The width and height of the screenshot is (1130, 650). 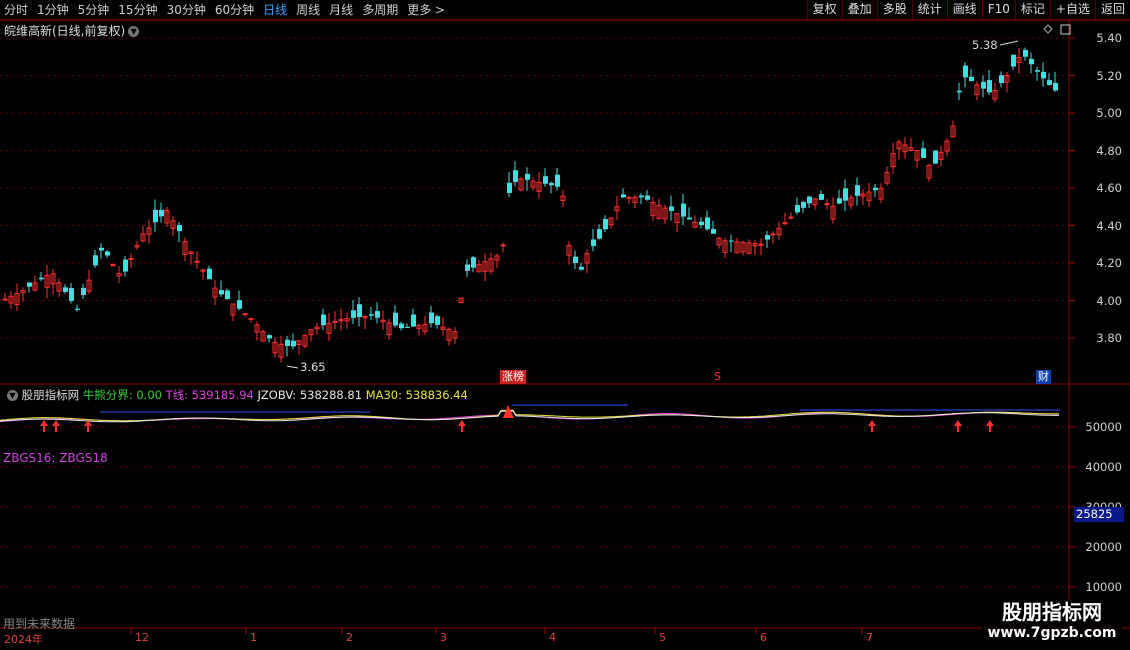 I want to click on indicator-tick: 50000, so click(x=1103, y=427).